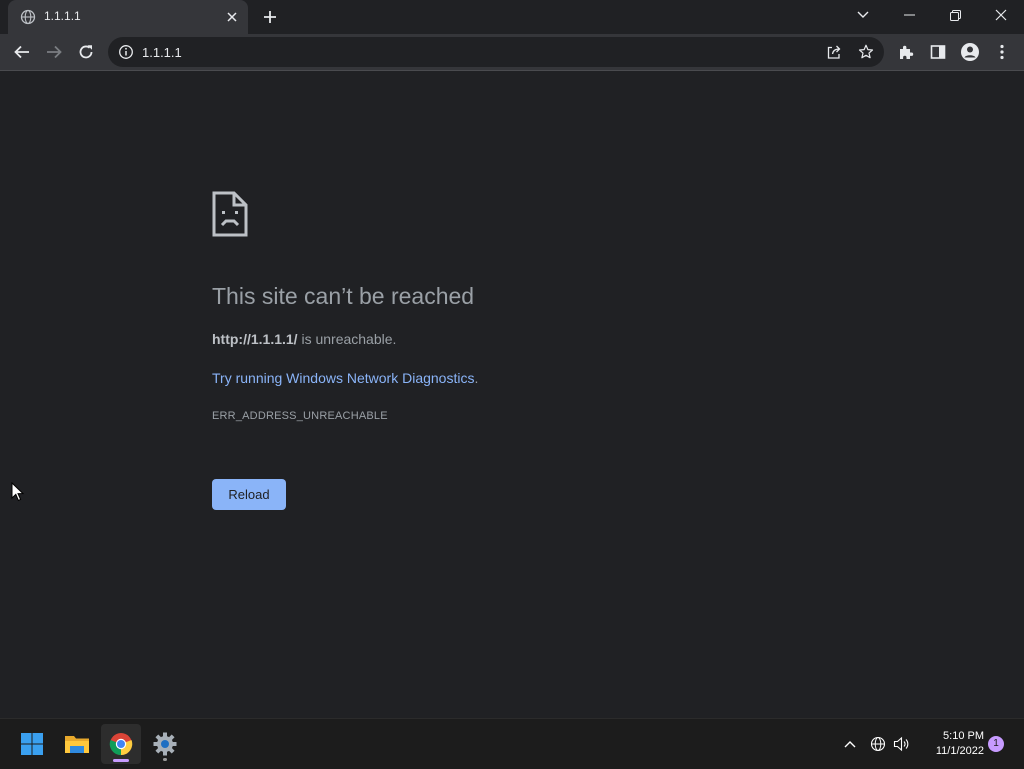  What do you see at coordinates (512, 743) in the screenshot?
I see `windows-taskbar: 5:10 PM 11/1/2022 1` at bounding box center [512, 743].